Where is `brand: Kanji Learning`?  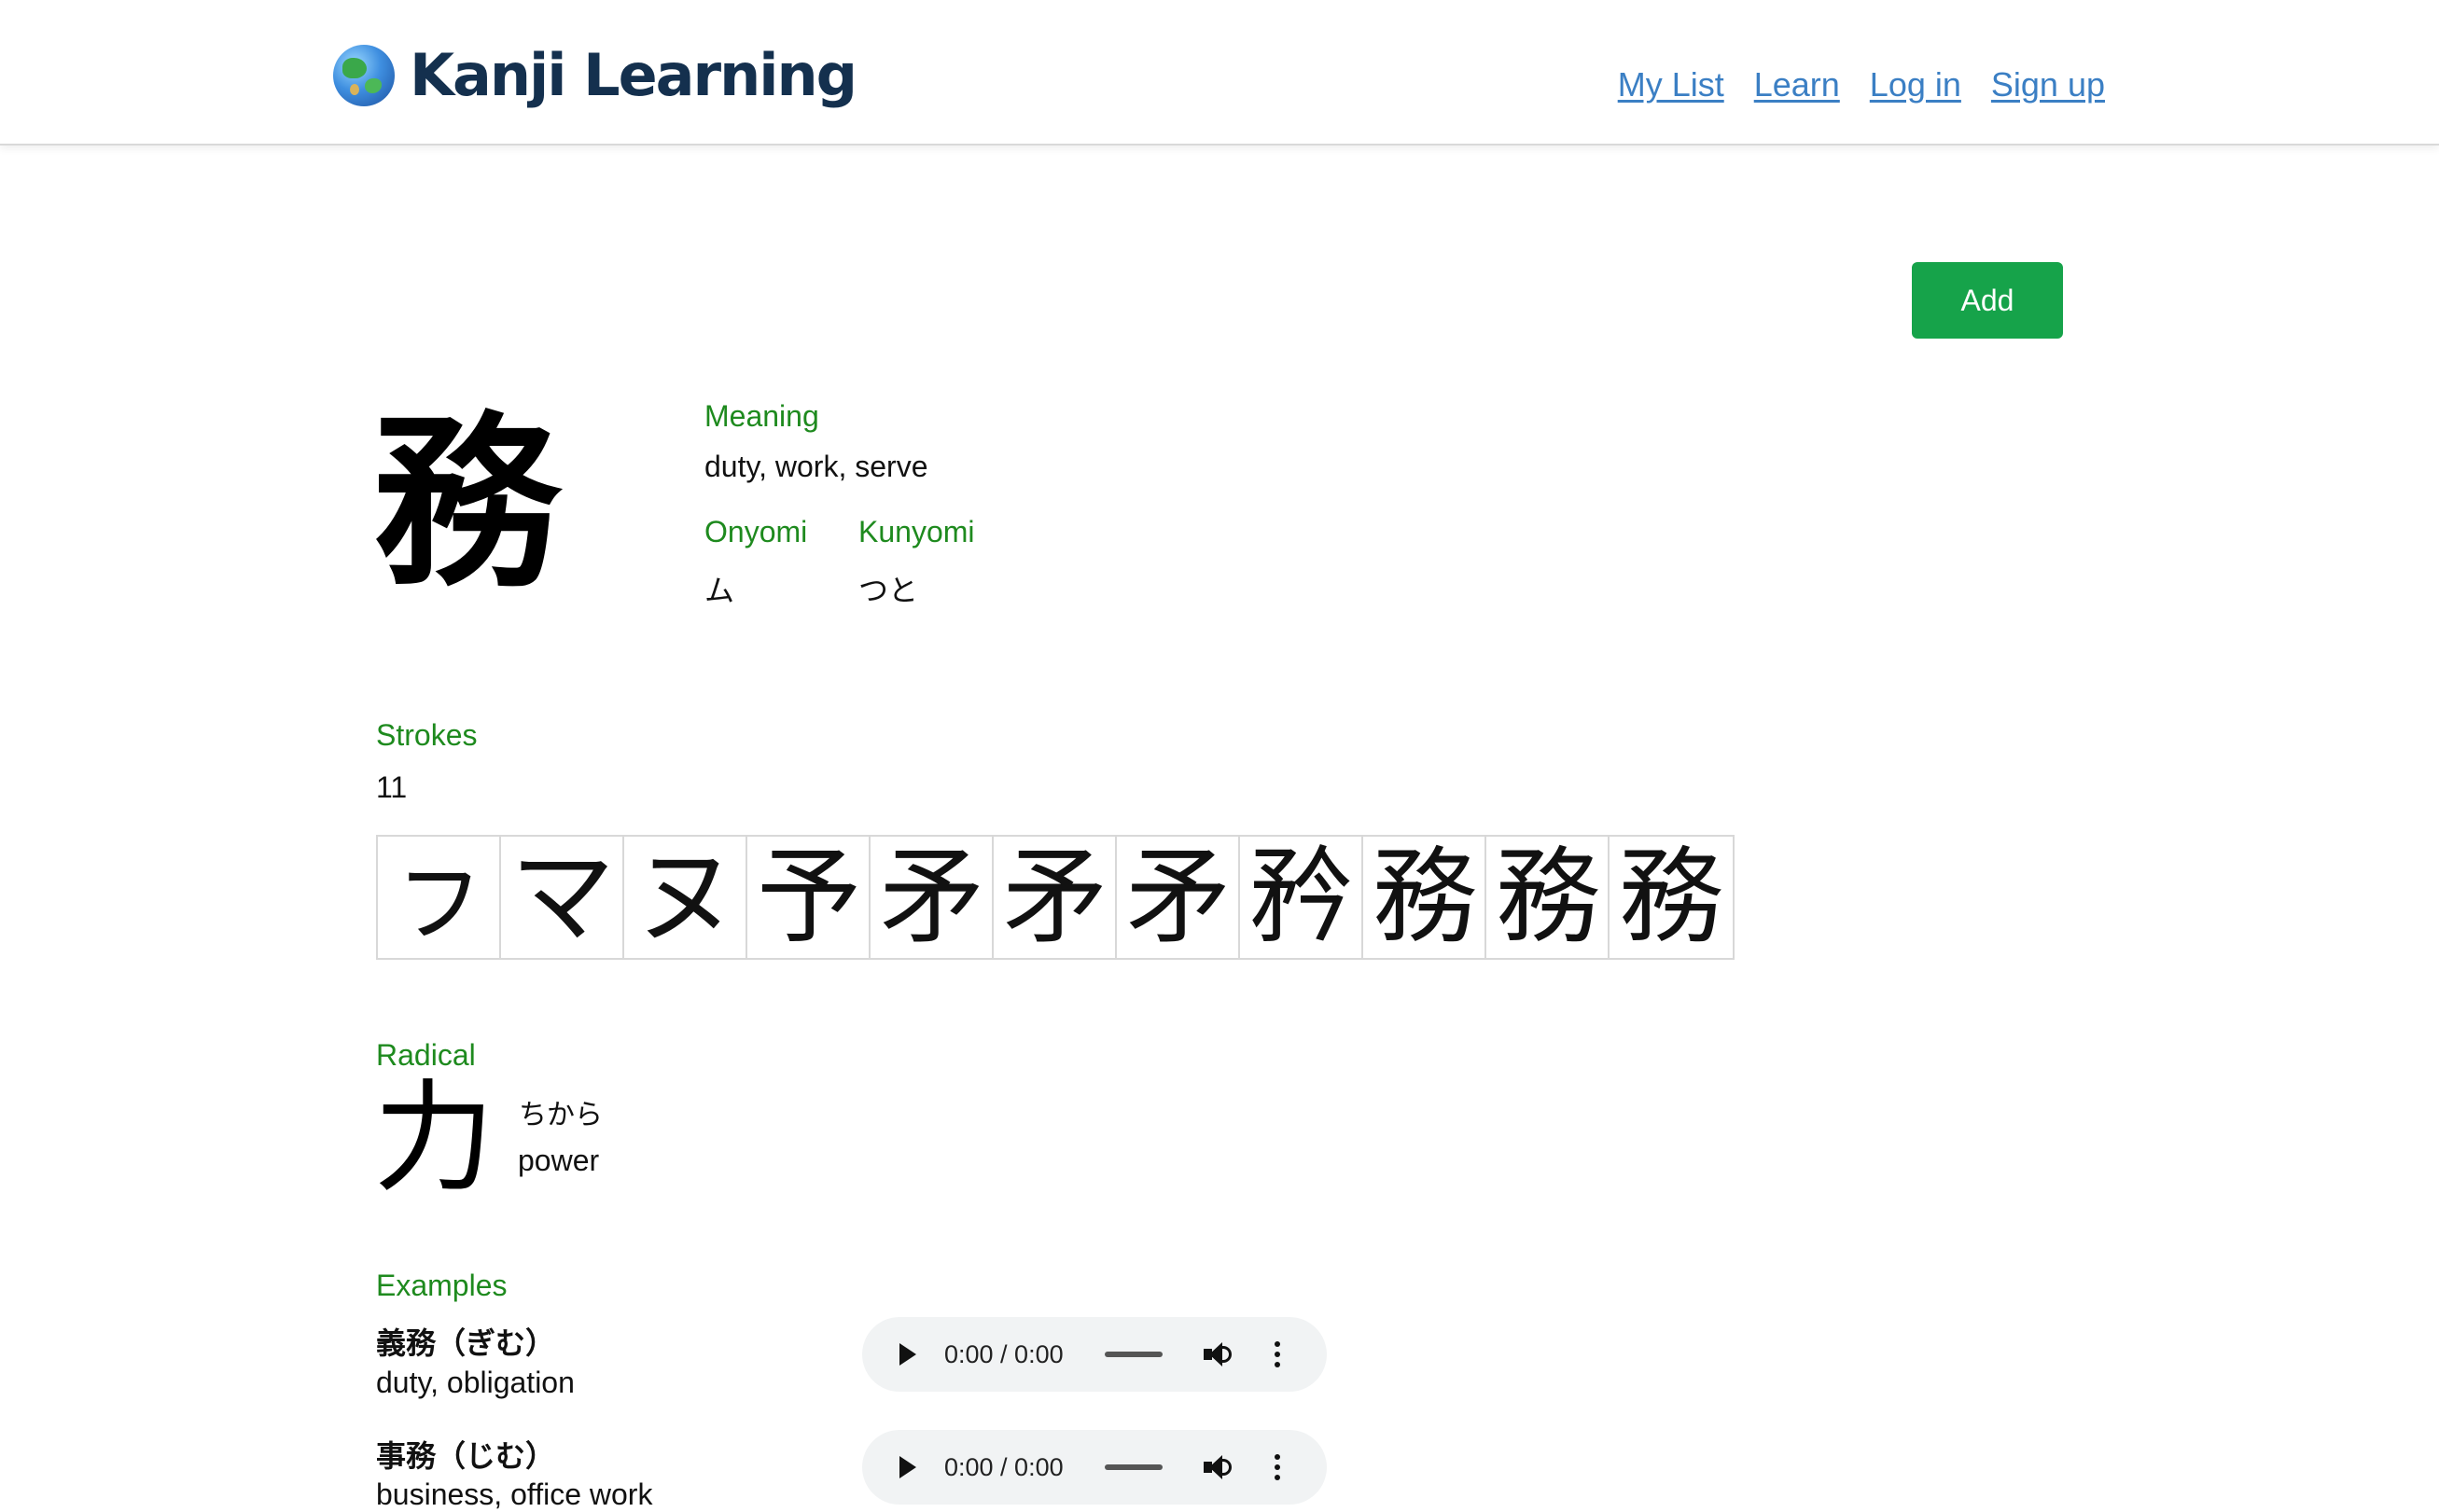
brand: Kanji Learning is located at coordinates (595, 75).